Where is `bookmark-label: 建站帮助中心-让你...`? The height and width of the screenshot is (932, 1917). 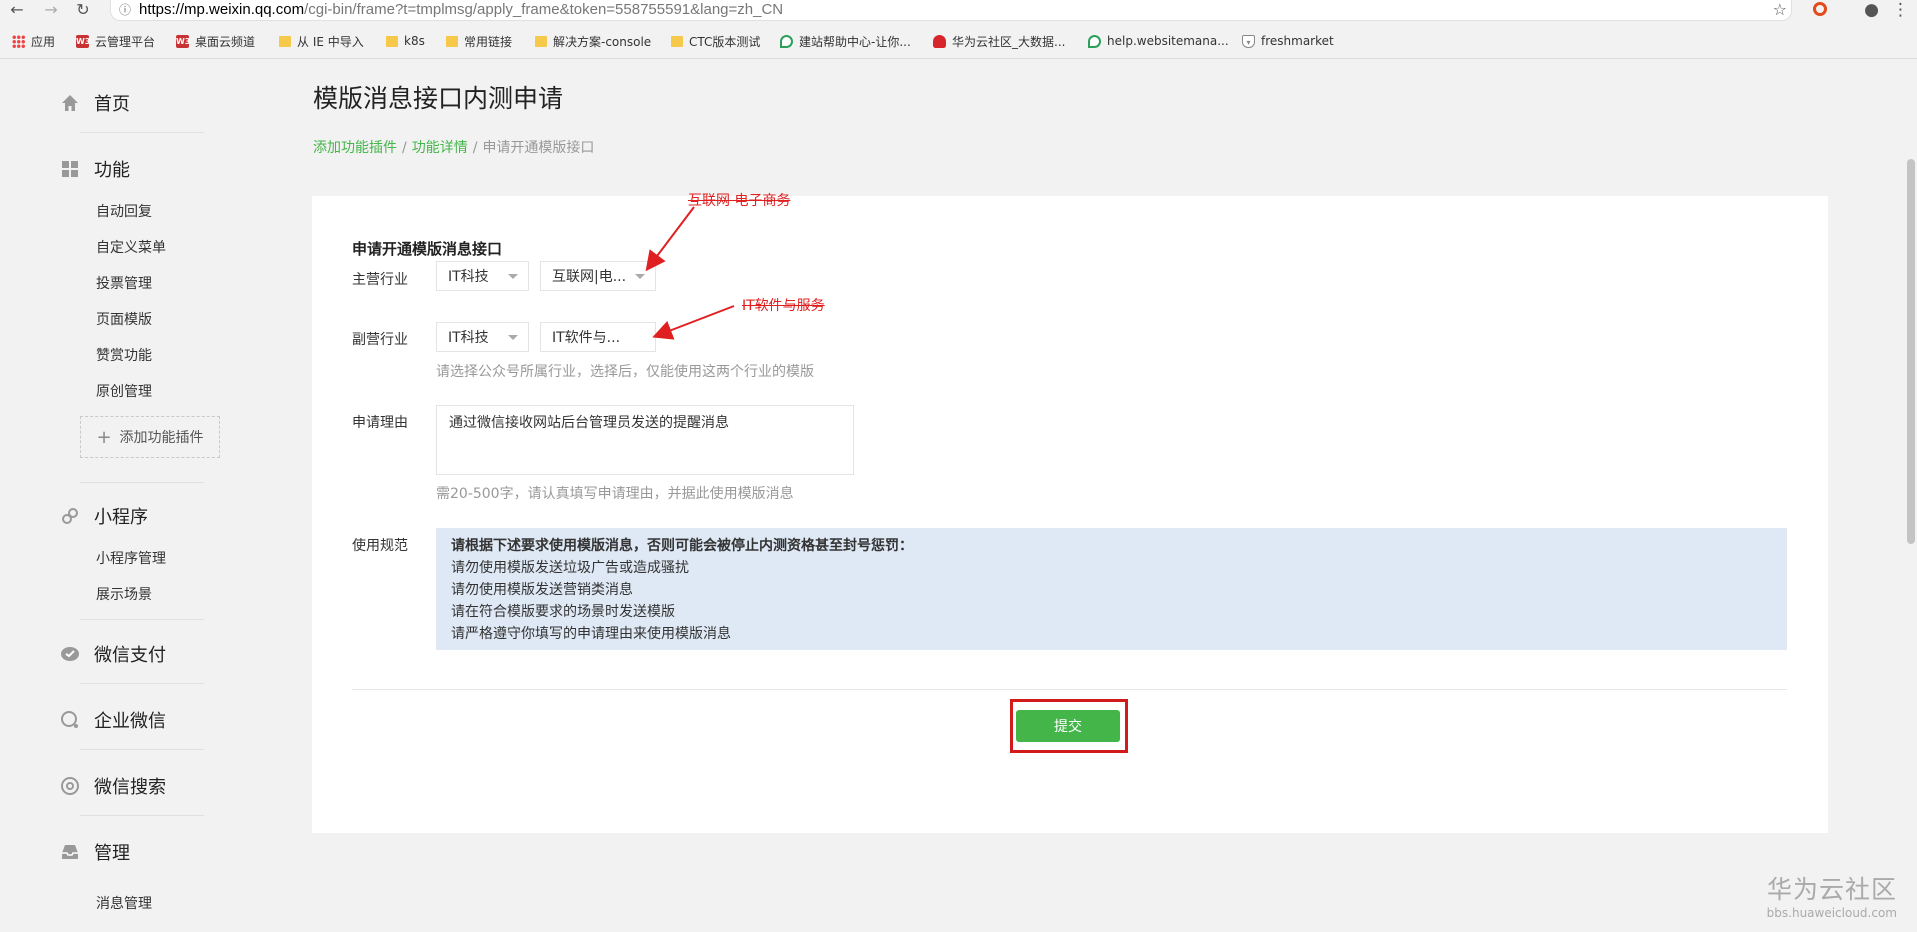
bookmark-label: 建站帮助中心-让你... is located at coordinates (855, 41).